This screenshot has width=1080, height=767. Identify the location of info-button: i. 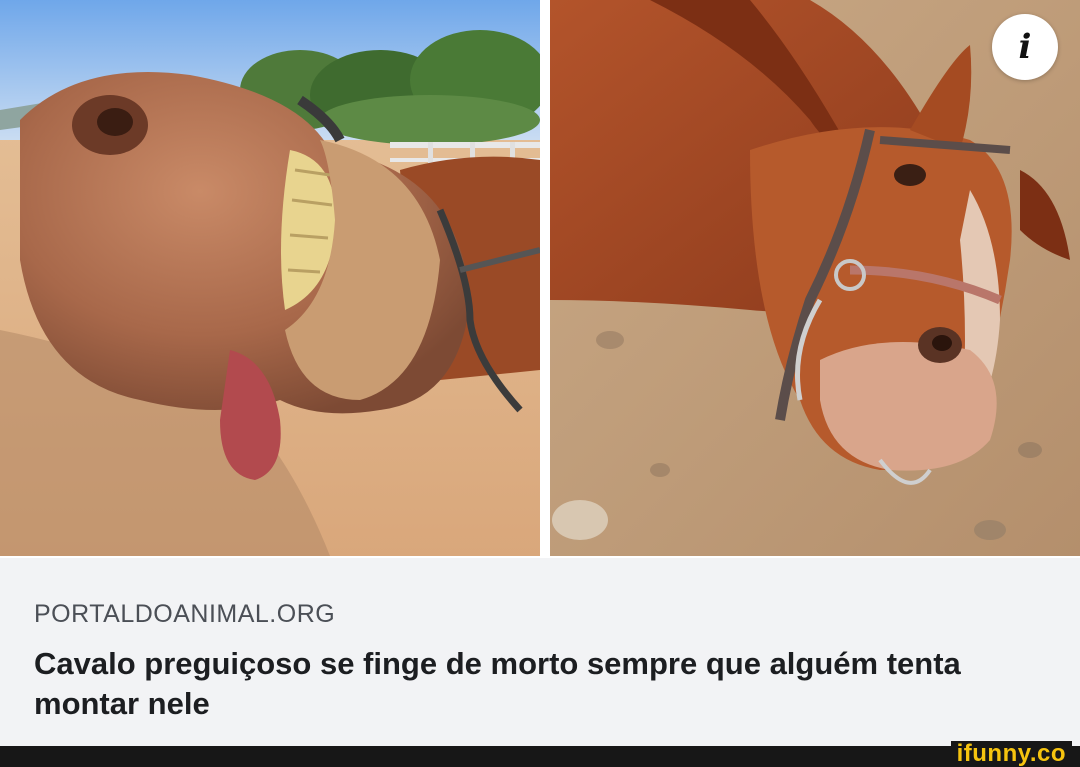
(1025, 47).